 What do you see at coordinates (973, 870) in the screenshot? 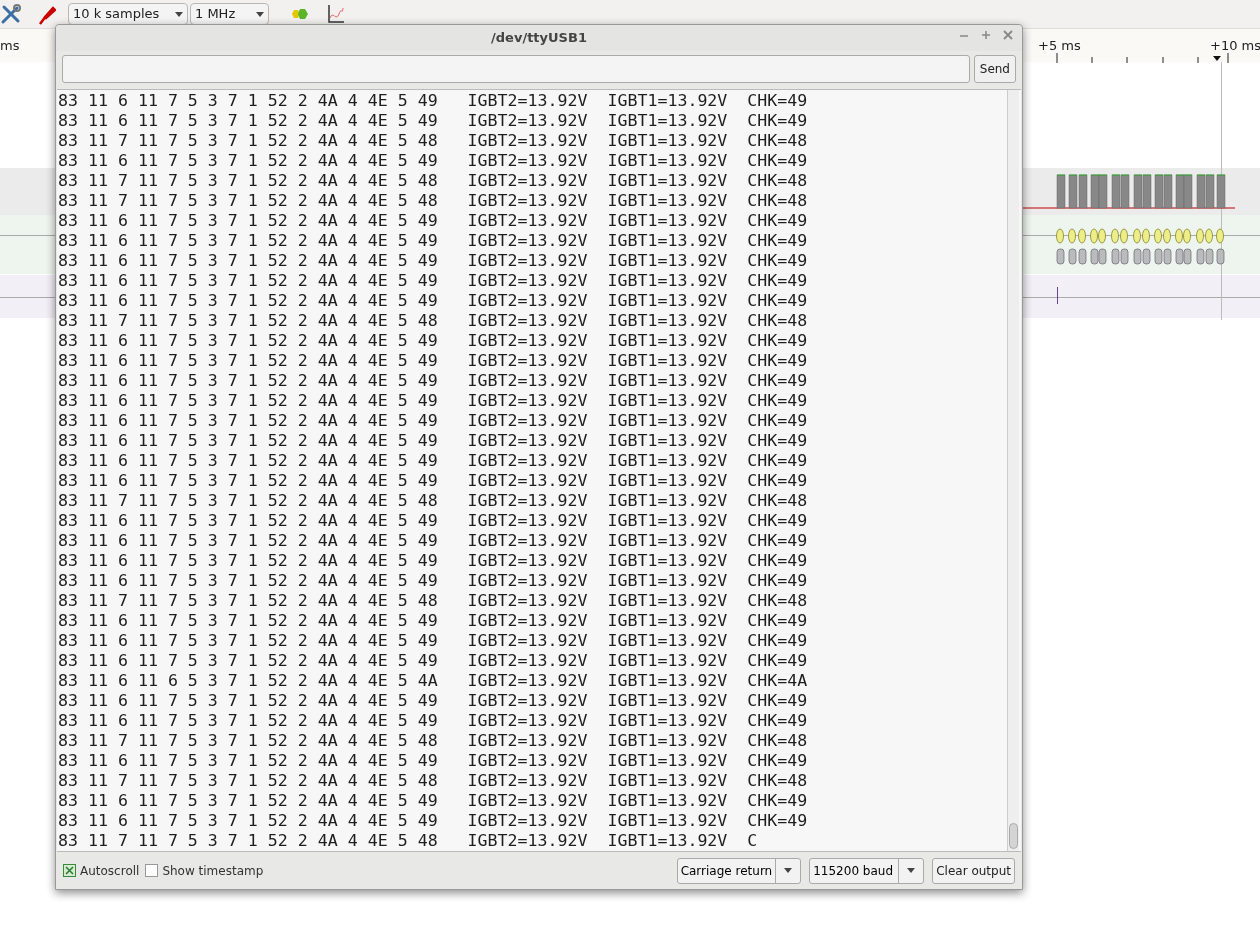
I see `clear-output-button: Clear output` at bounding box center [973, 870].